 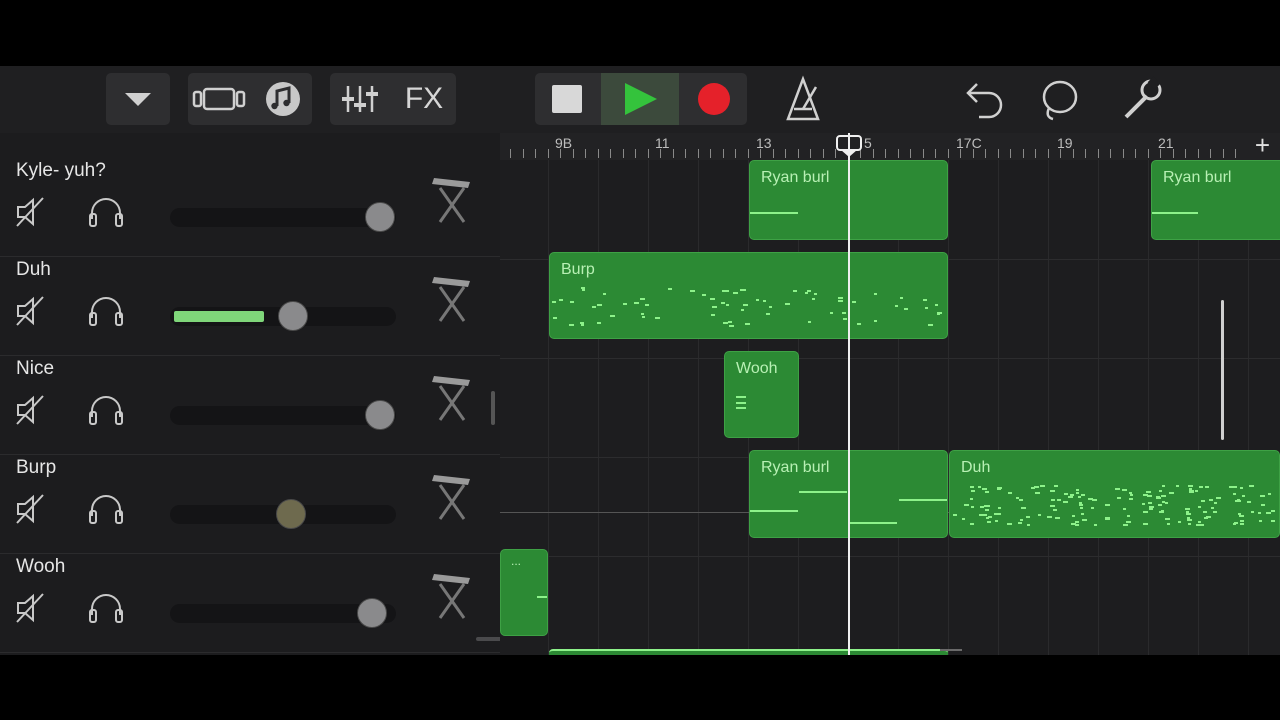 What do you see at coordinates (361, 99) in the screenshot?
I see `mixer-sliders-icon` at bounding box center [361, 99].